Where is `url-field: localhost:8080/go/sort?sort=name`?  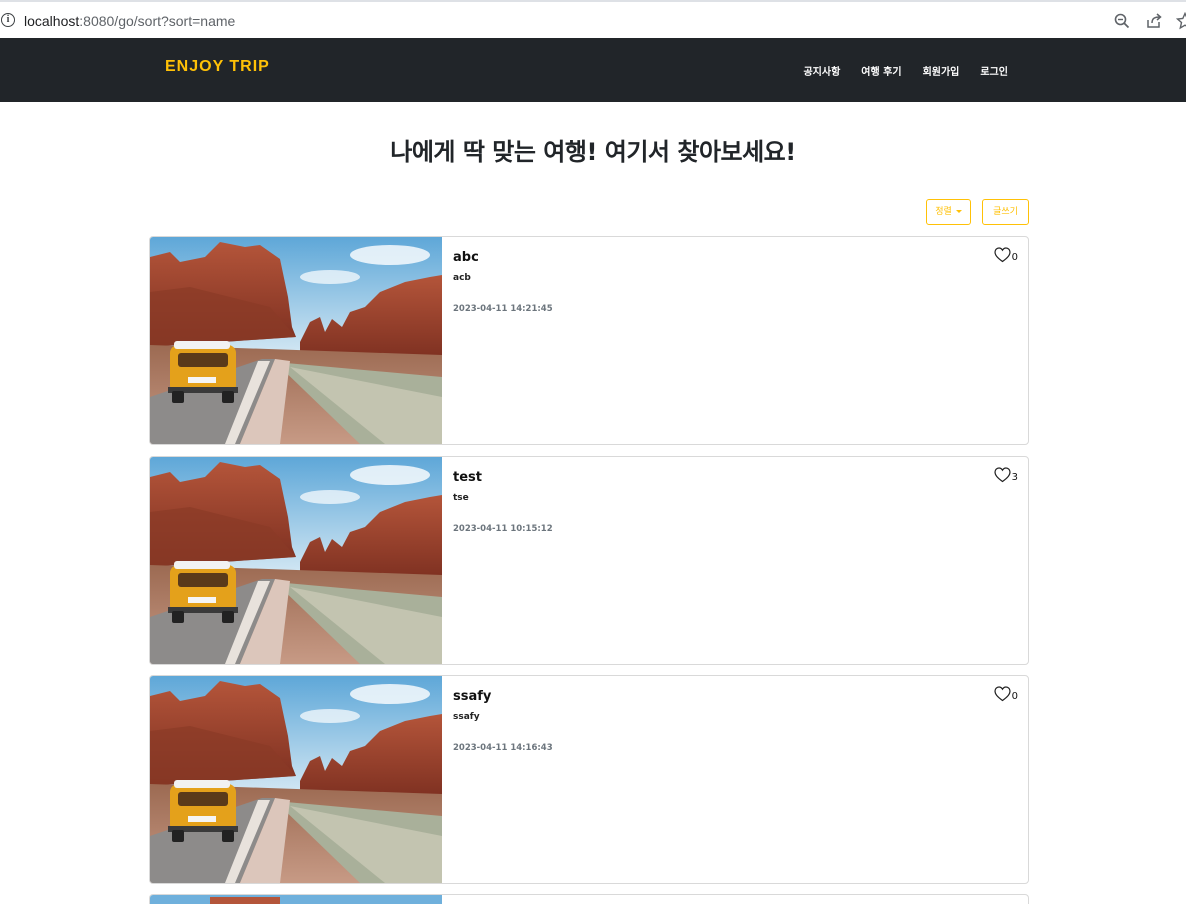 url-field: localhost:8080/go/sort?sort=name is located at coordinates (129, 21).